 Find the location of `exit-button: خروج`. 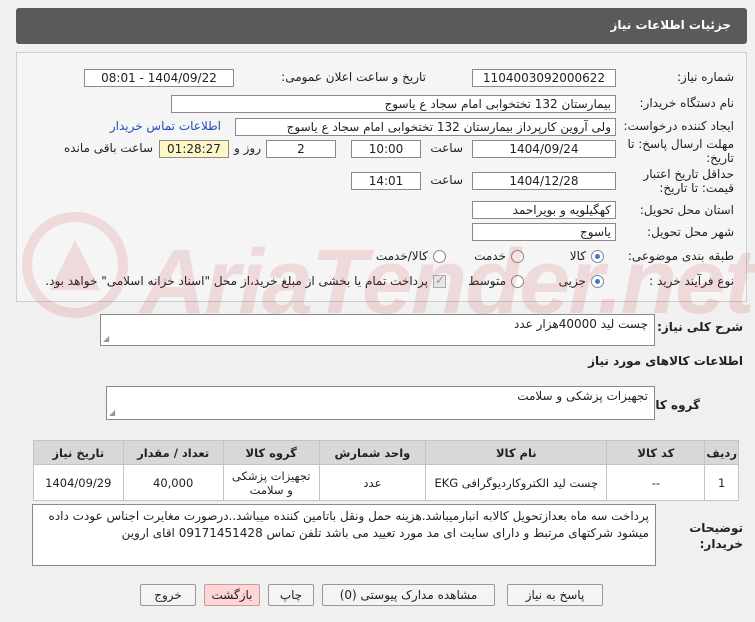

exit-button: خروج is located at coordinates (168, 595).